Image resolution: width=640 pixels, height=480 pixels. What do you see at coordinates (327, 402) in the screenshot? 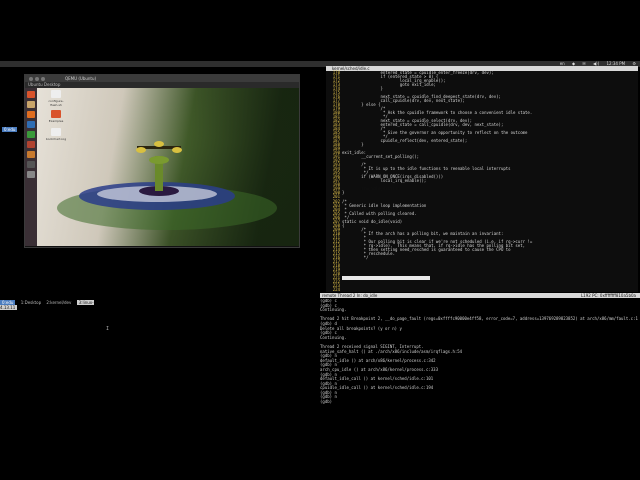
I see `gdb-output-line: (gdb)` at bounding box center [327, 402].